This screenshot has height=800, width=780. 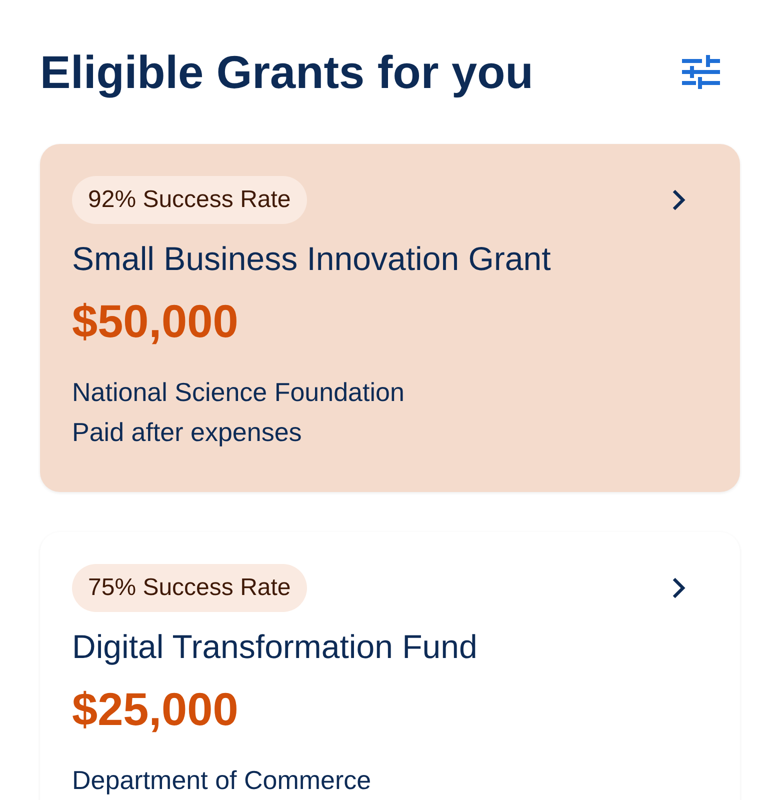 I want to click on page-title: Eligible Grants for you, so click(x=287, y=72).